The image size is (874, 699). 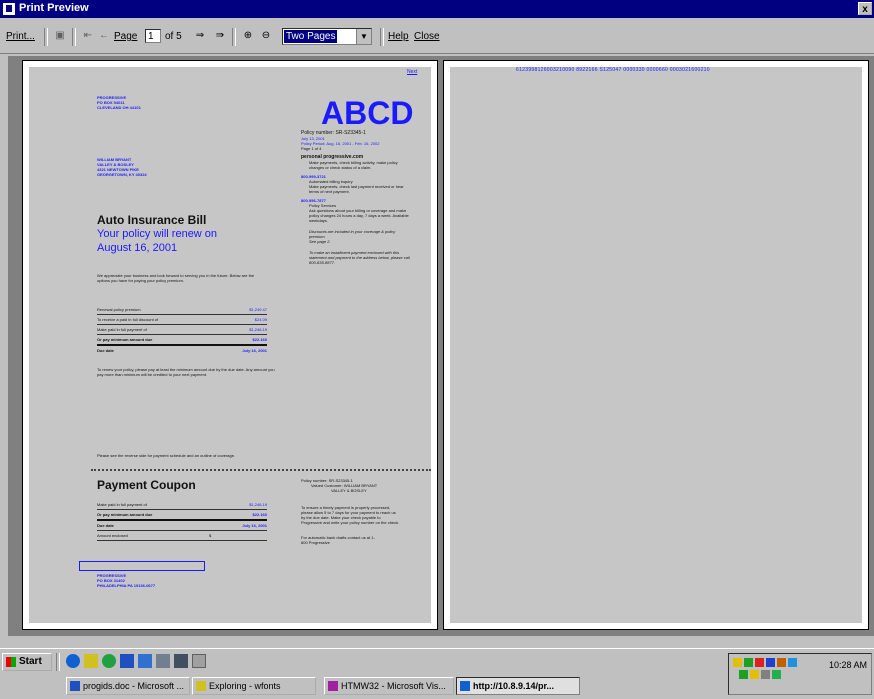 I want to click on zoom-in-icon: ⊕, so click(x=248, y=36).